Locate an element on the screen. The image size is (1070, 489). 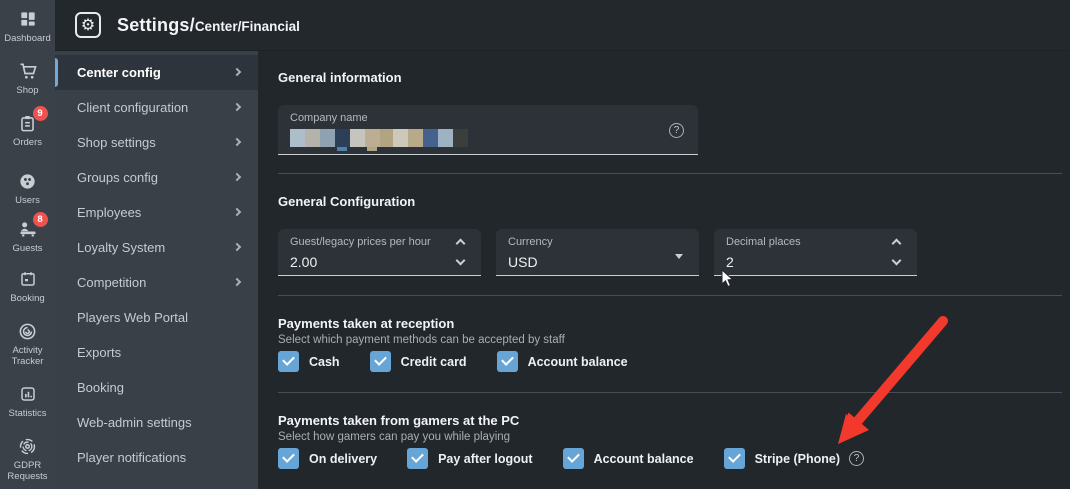
checkbox-cash: Cash is located at coordinates (309, 361).